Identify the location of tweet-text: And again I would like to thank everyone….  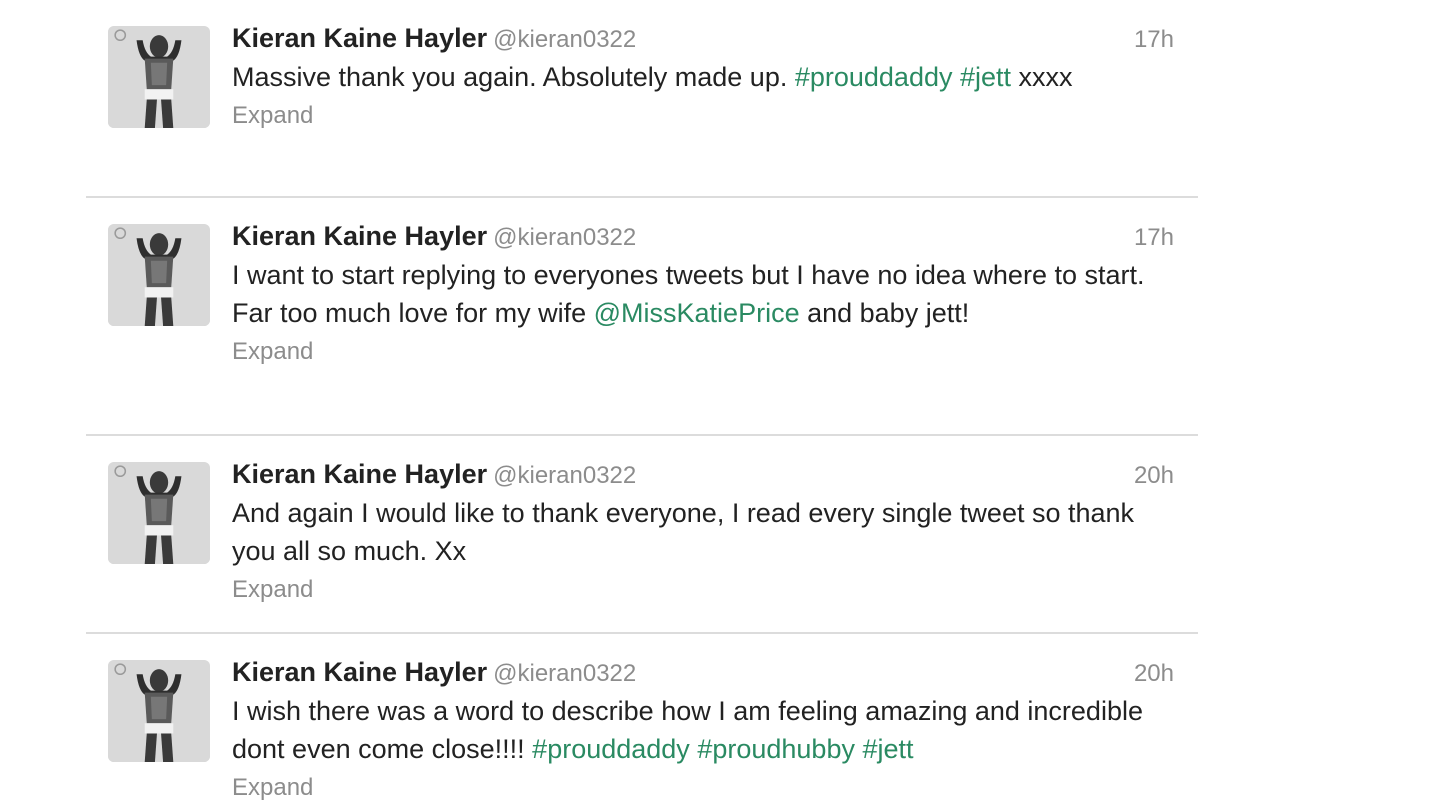
(703, 532).